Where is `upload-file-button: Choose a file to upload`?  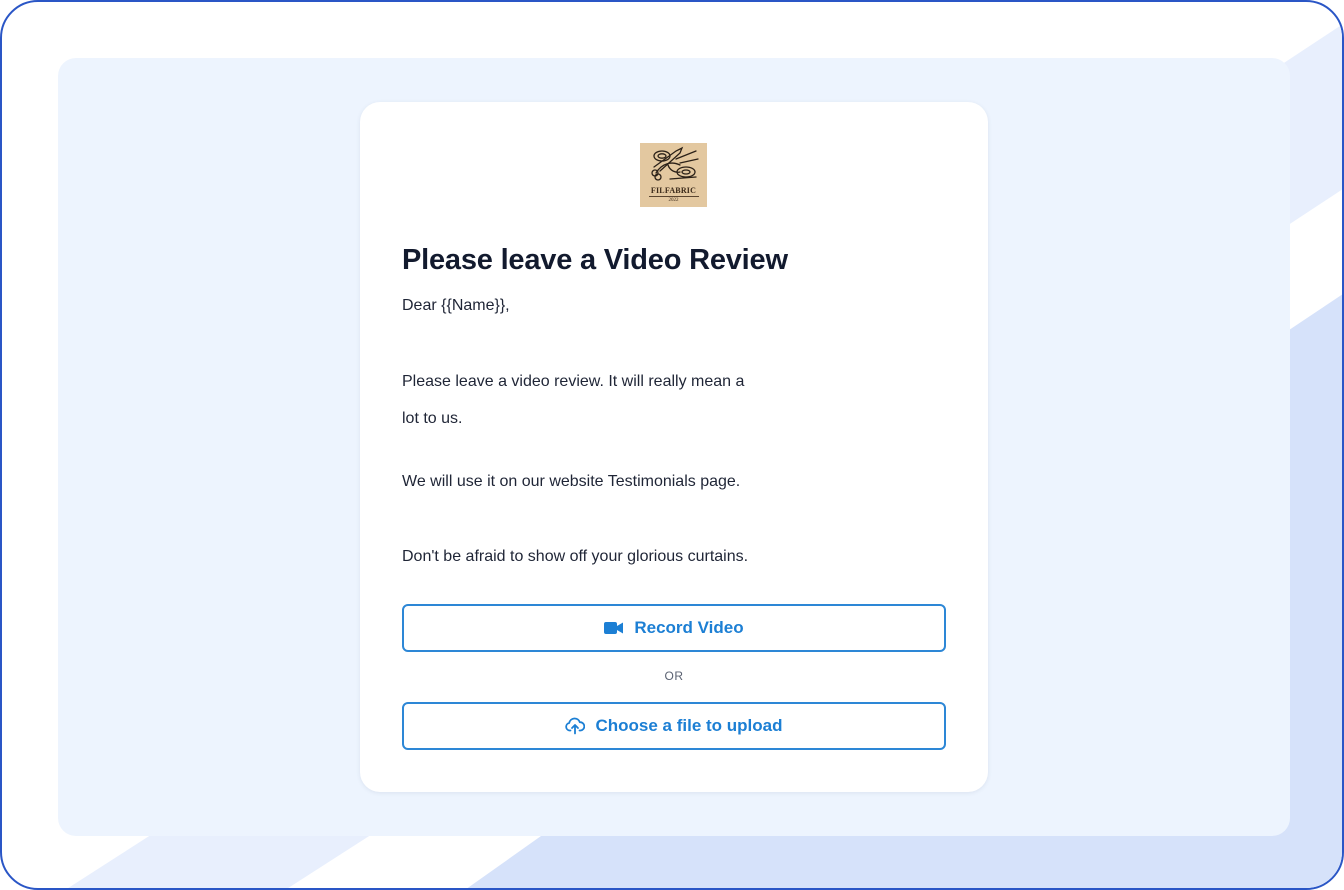
upload-file-button: Choose a file to upload is located at coordinates (674, 726).